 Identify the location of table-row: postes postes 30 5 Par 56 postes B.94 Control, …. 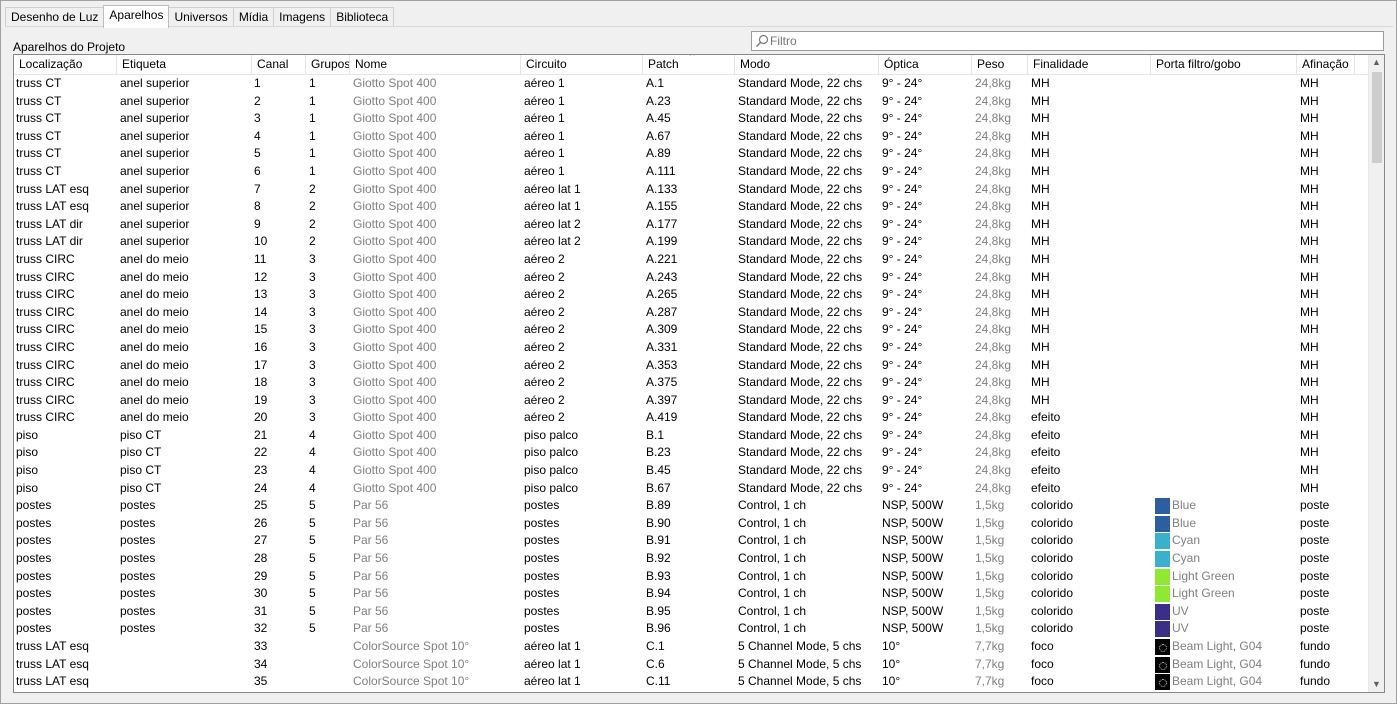
(692, 594).